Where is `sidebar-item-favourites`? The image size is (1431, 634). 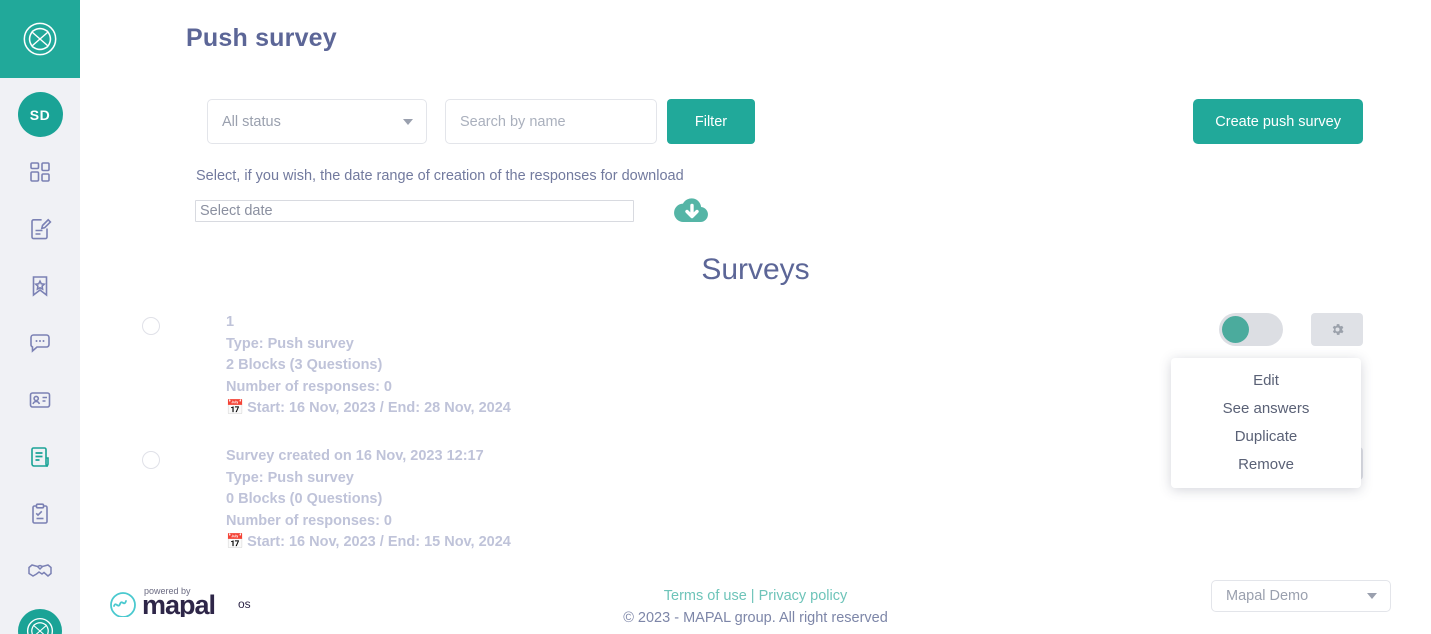
sidebar-item-favourites is located at coordinates (40, 286).